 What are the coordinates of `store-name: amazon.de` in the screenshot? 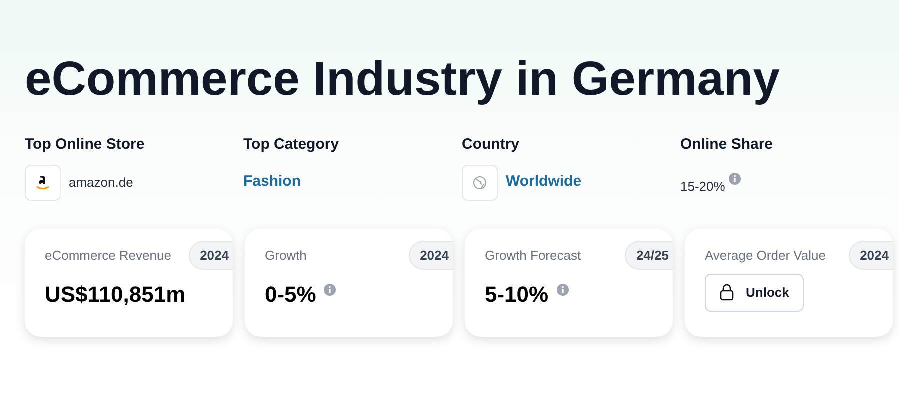 It's located at (101, 182).